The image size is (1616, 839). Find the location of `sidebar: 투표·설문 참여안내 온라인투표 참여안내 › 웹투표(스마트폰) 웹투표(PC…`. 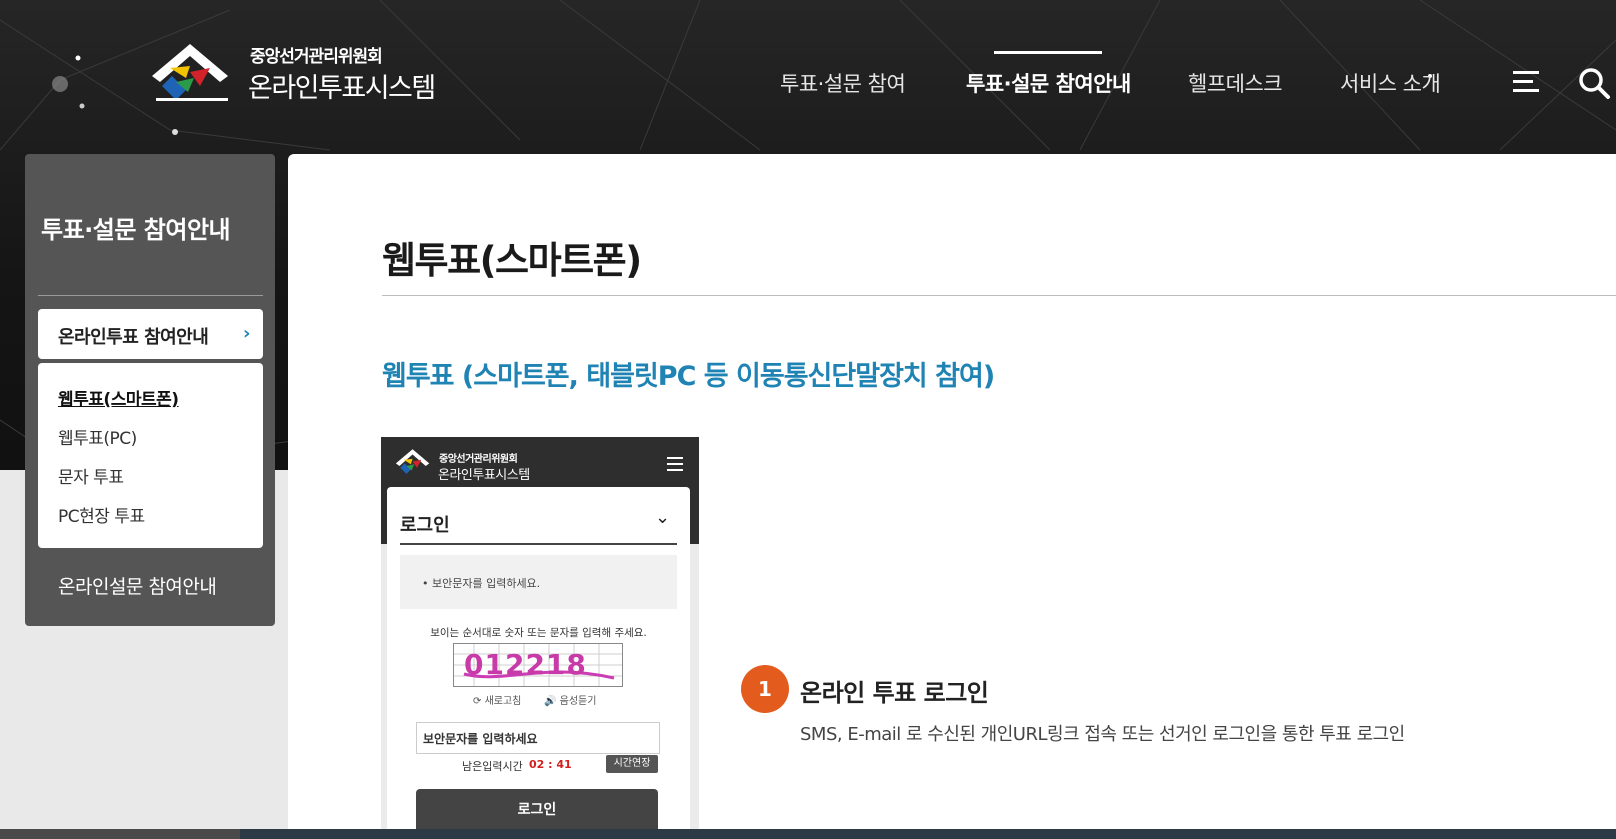

sidebar: 투표·설문 참여안내 온라인투표 참여안내 › 웹투표(스마트폰) 웹투표(PC… is located at coordinates (150, 390).